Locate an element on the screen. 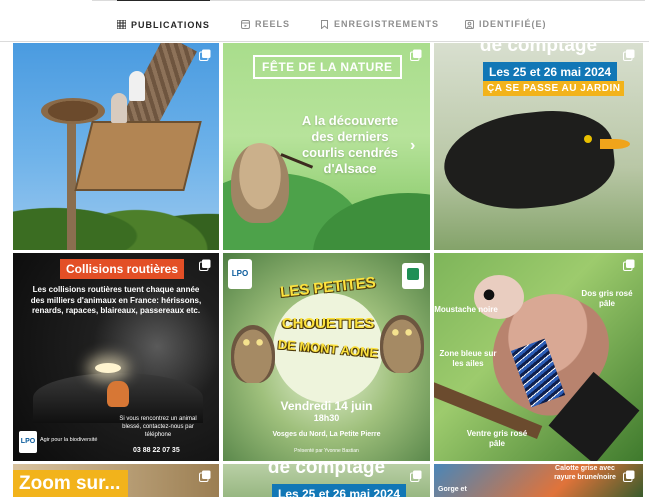 The height and width of the screenshot is (497, 649). chouettes-place: Vosges du Nord, La Petite Pierre is located at coordinates (326, 434).